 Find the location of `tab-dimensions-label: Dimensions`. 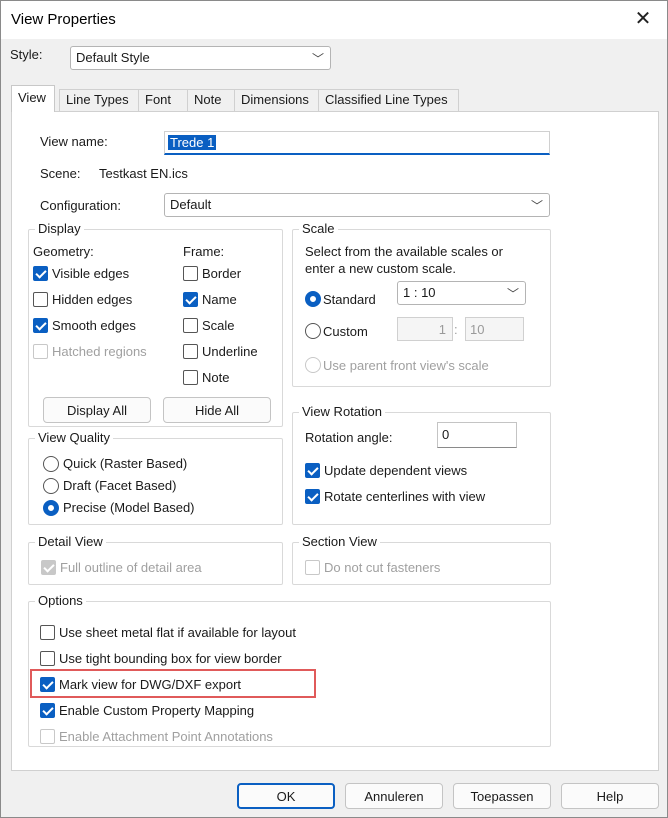

tab-dimensions-label: Dimensions is located at coordinates (275, 99).